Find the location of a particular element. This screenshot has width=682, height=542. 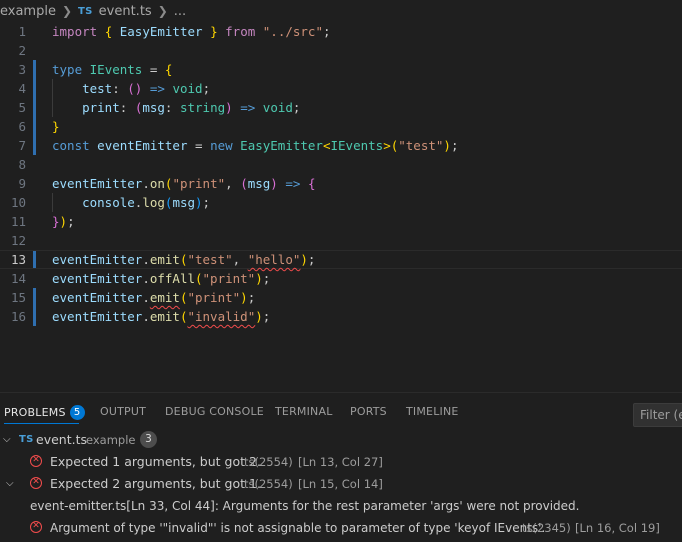

code-line: 1 import { EasyEmitter } from "../src"; is located at coordinates (341, 31).